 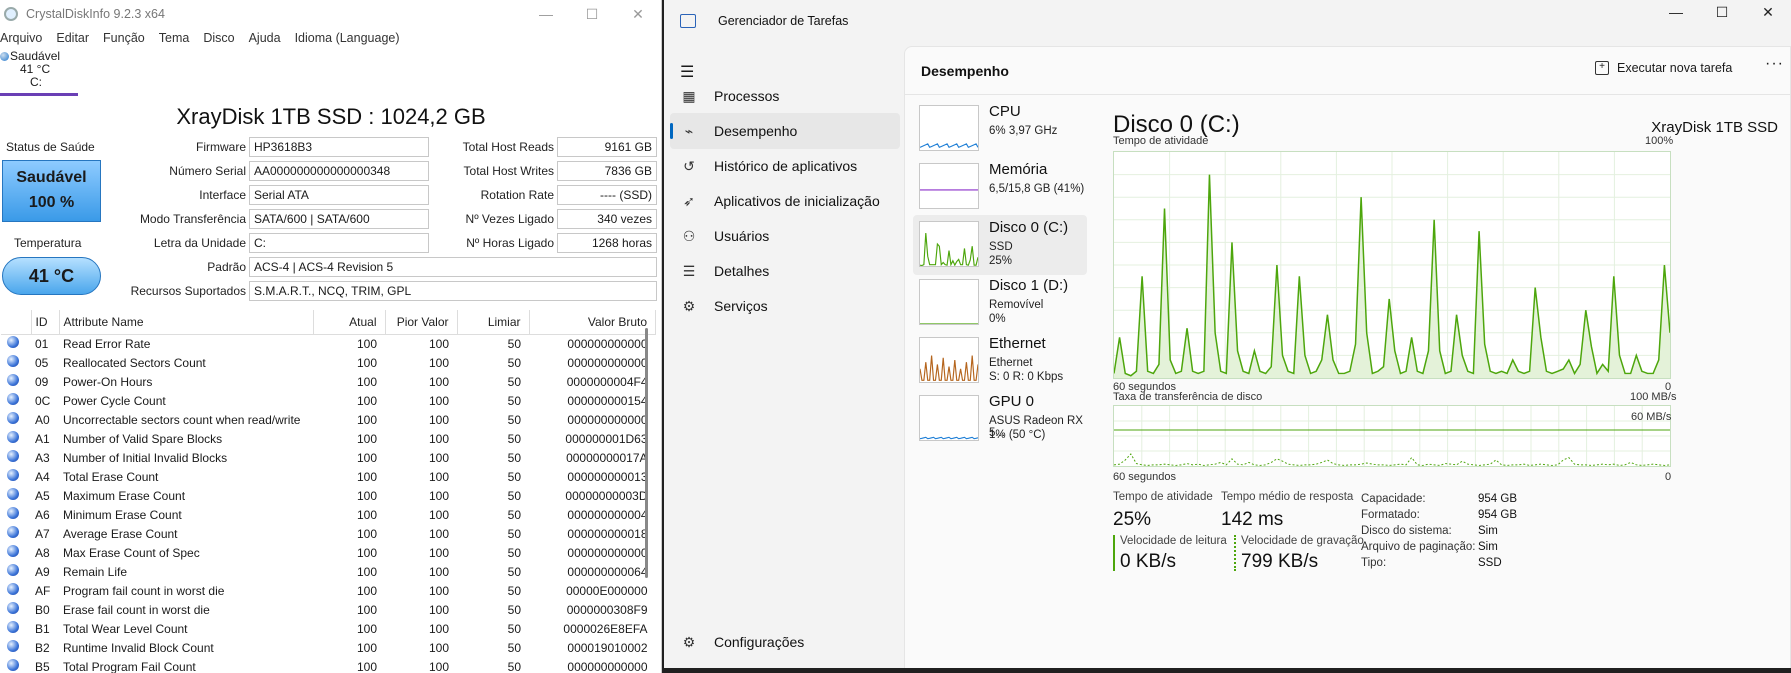 I want to click on table-scrollbar, so click(x=646, y=453).